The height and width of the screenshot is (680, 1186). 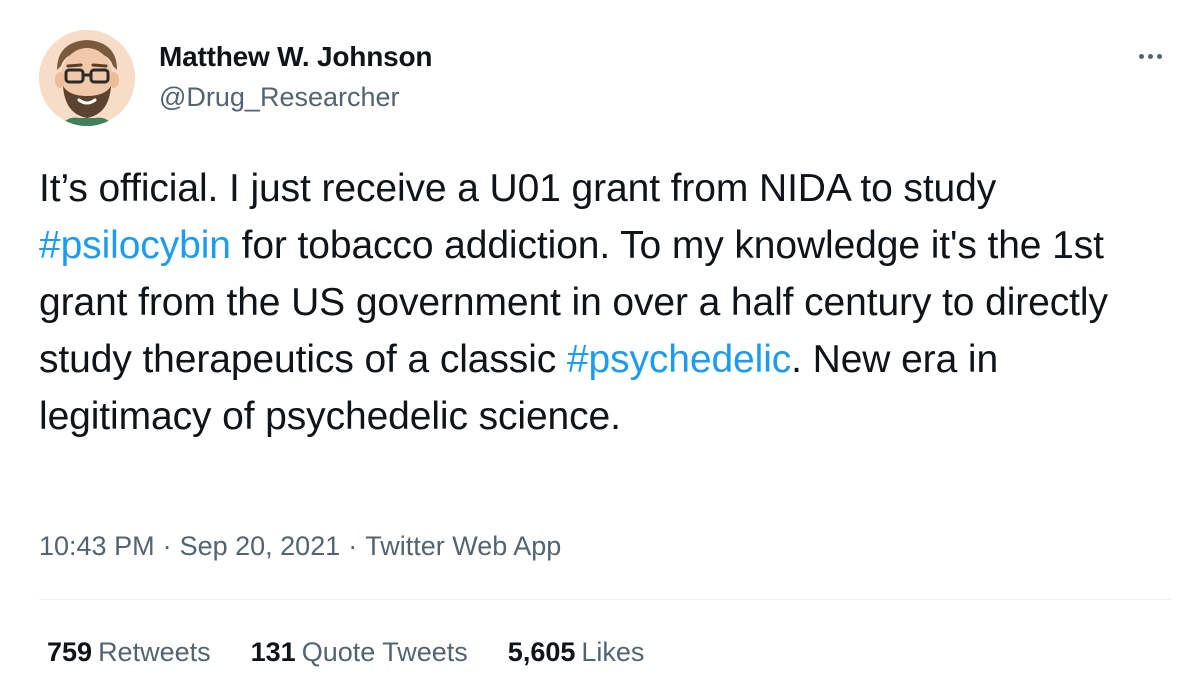 What do you see at coordinates (295, 77) in the screenshot?
I see `author-block: Matthew W. Johnson @Drug_Researcher` at bounding box center [295, 77].